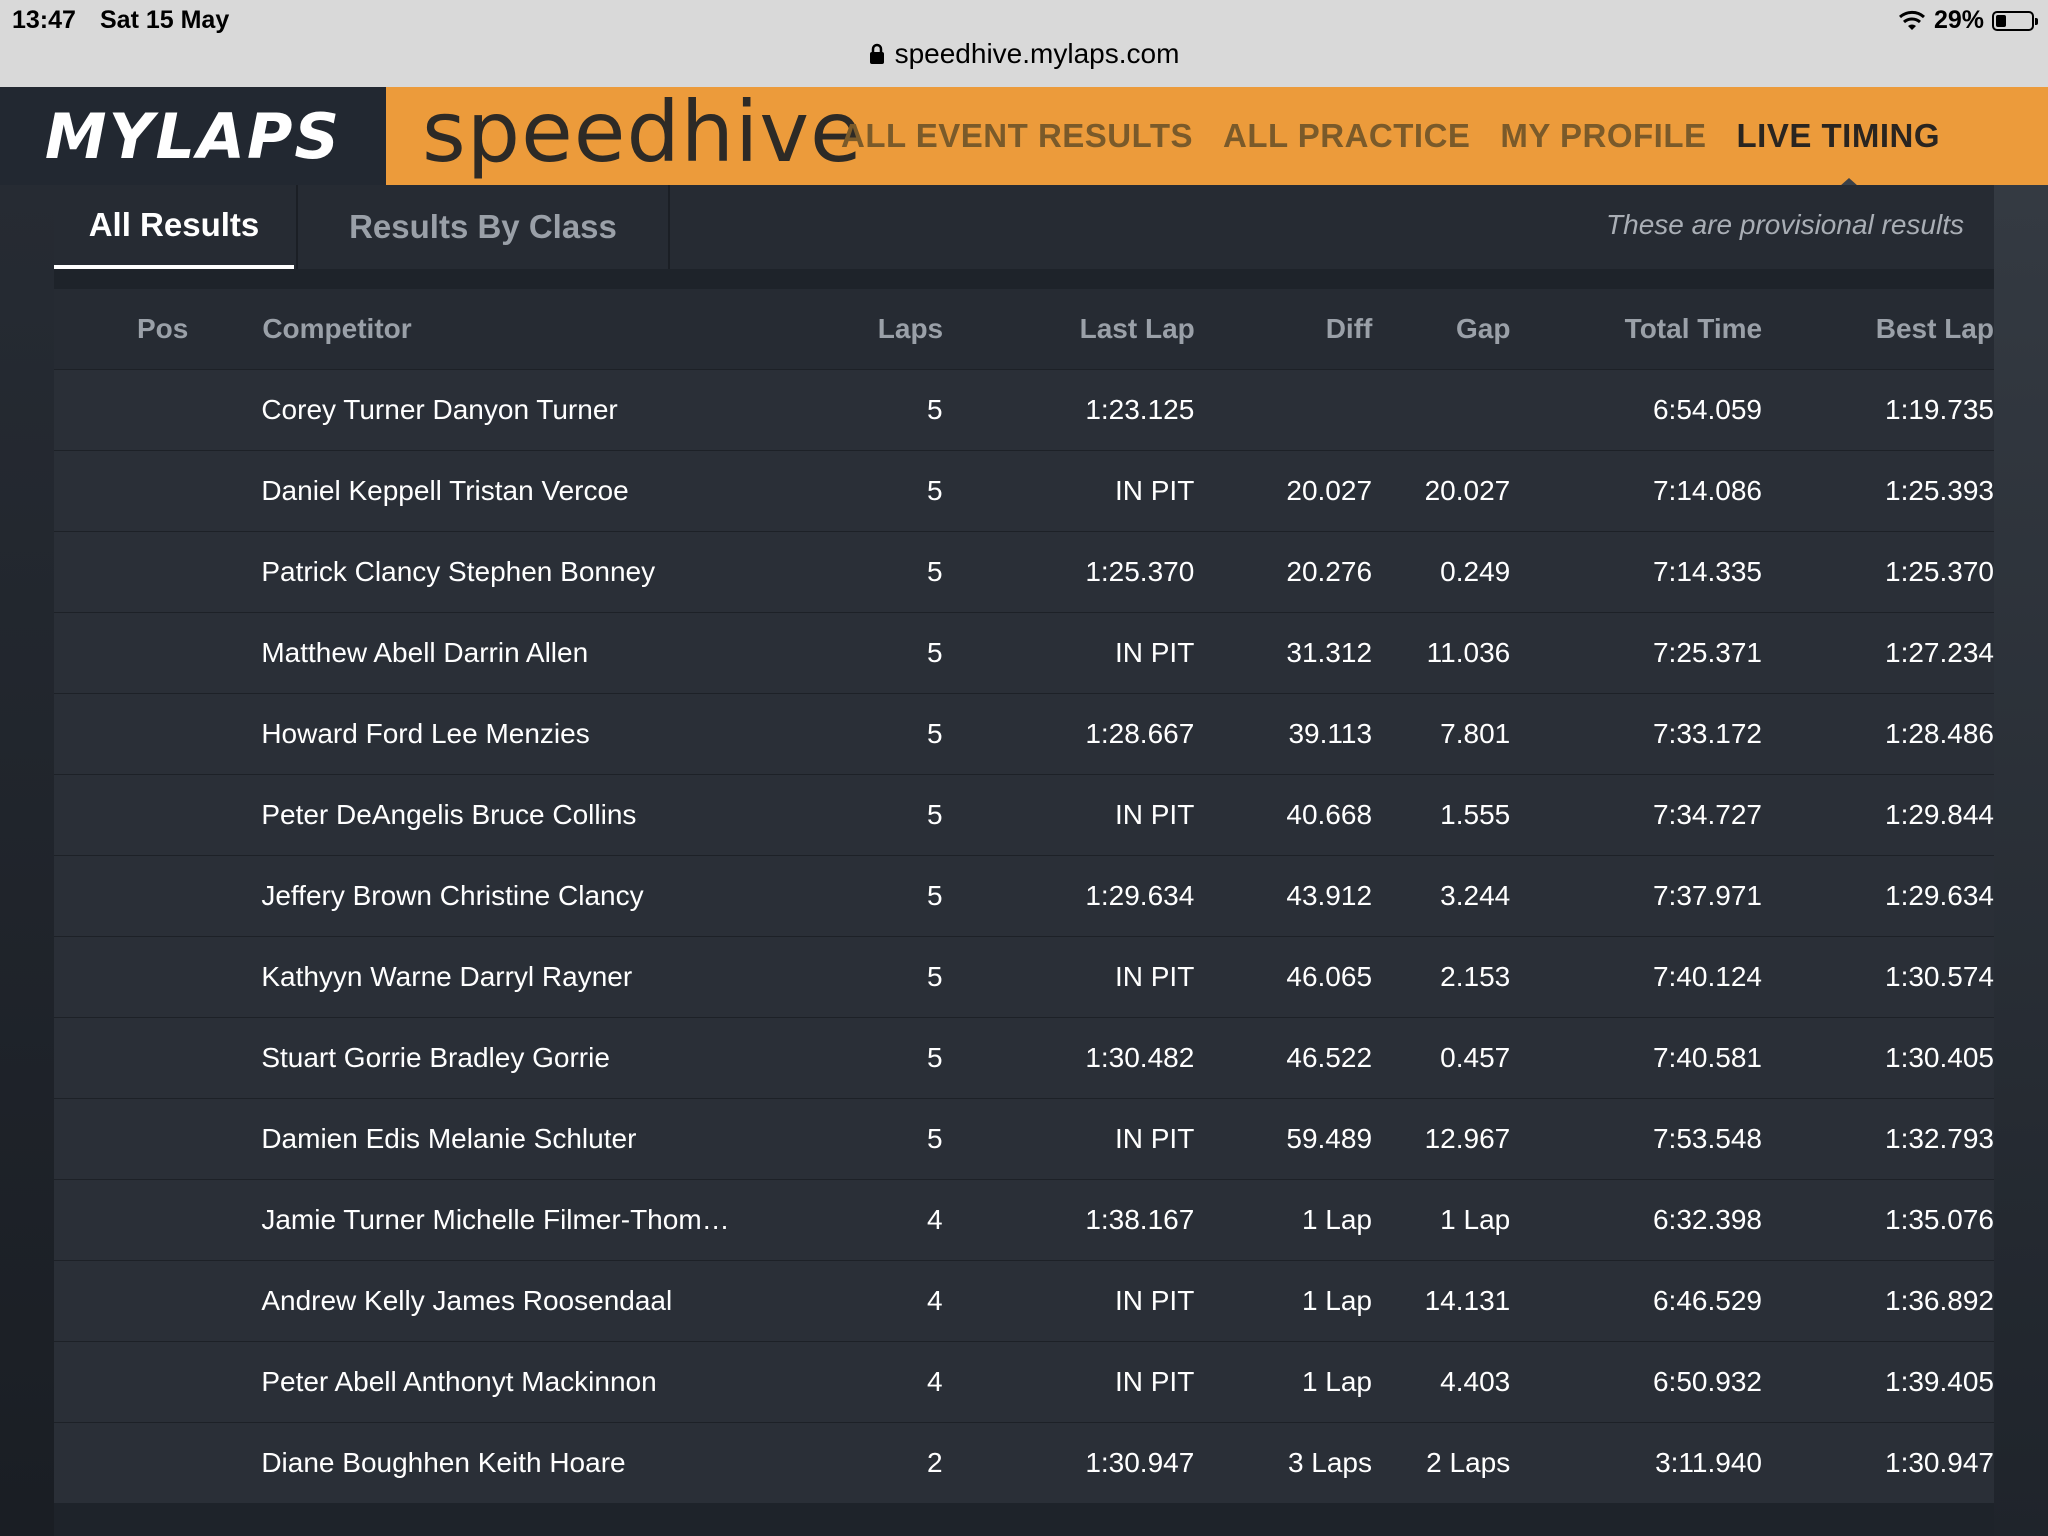  I want to click on competitor-name: Peter DeAngelis Bruce Collins, so click(552, 815).